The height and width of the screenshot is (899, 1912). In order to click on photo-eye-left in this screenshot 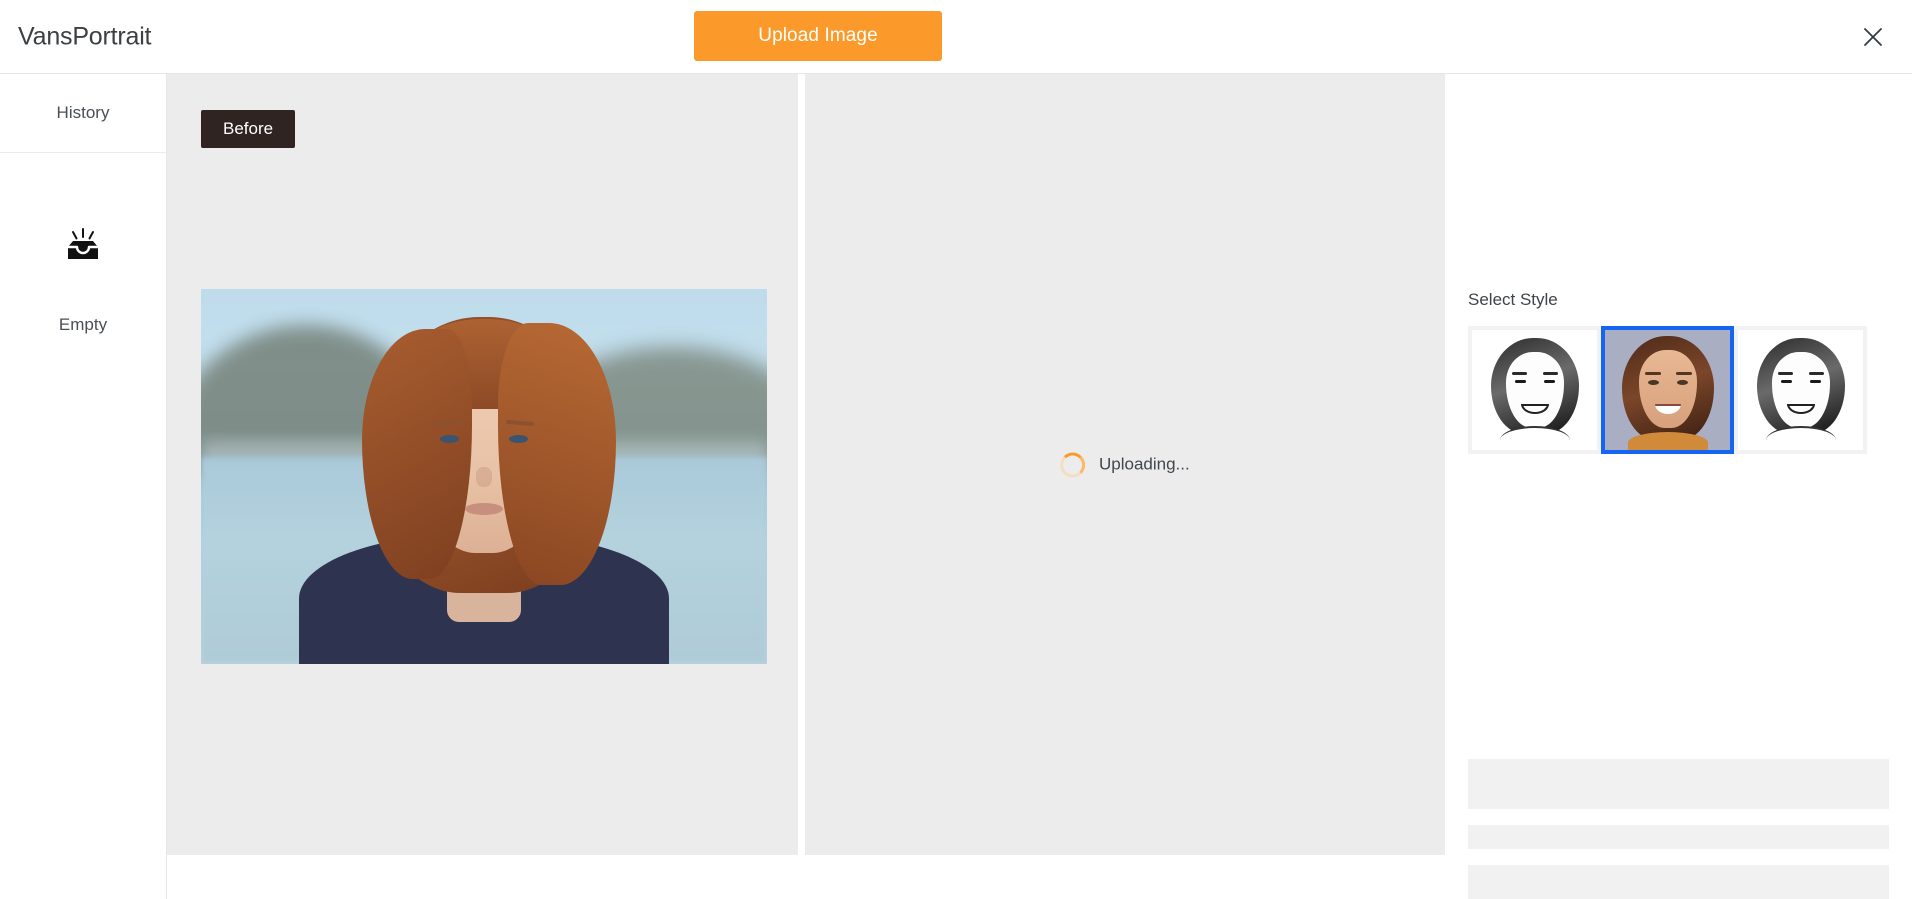, I will do `click(449, 439)`.